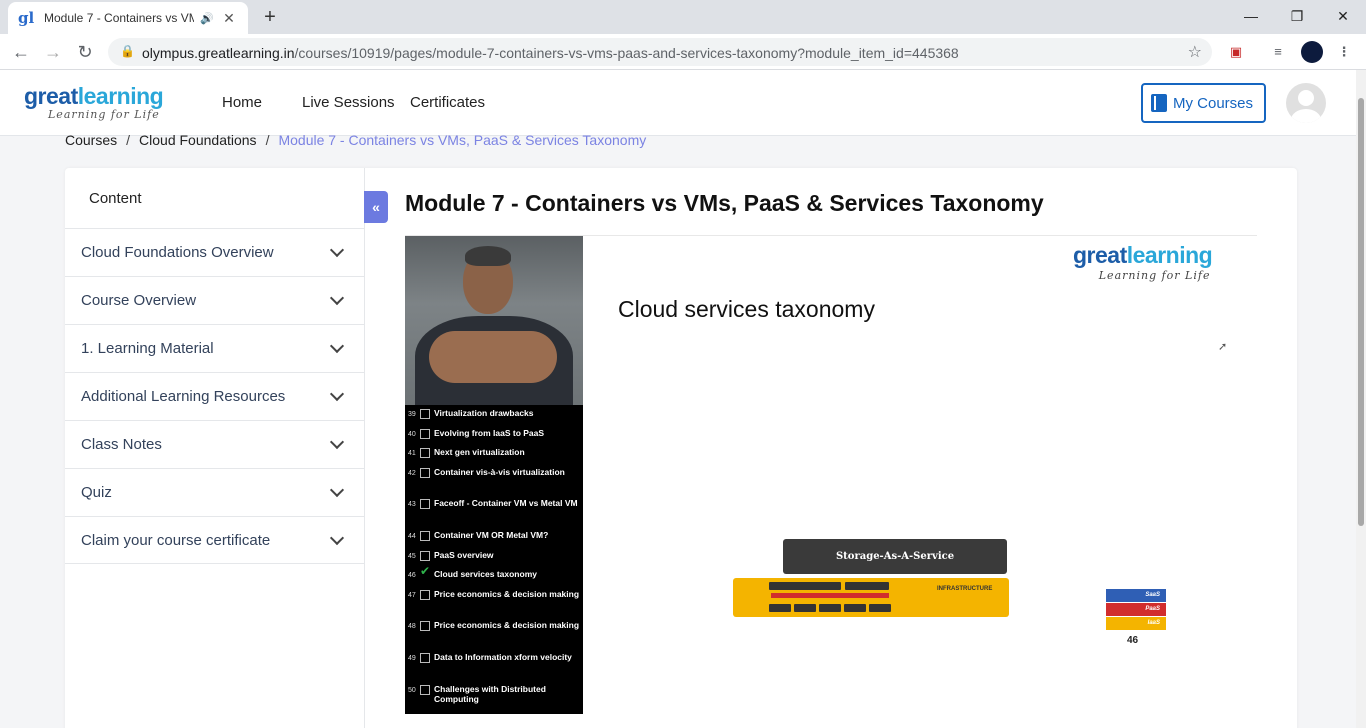 The height and width of the screenshot is (728, 1366). I want to click on book-icon, so click(1159, 103).